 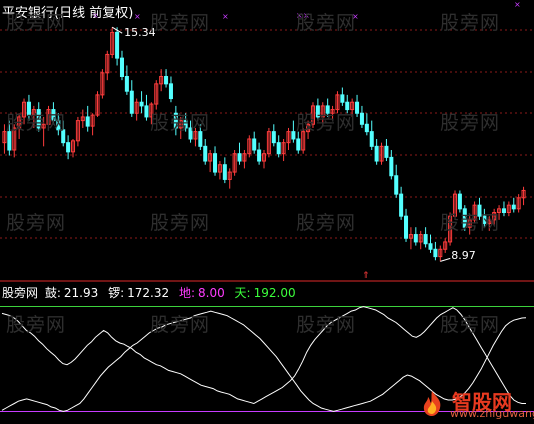 I want to click on indicator-item-di: 地: 8.00, so click(x=205, y=293).